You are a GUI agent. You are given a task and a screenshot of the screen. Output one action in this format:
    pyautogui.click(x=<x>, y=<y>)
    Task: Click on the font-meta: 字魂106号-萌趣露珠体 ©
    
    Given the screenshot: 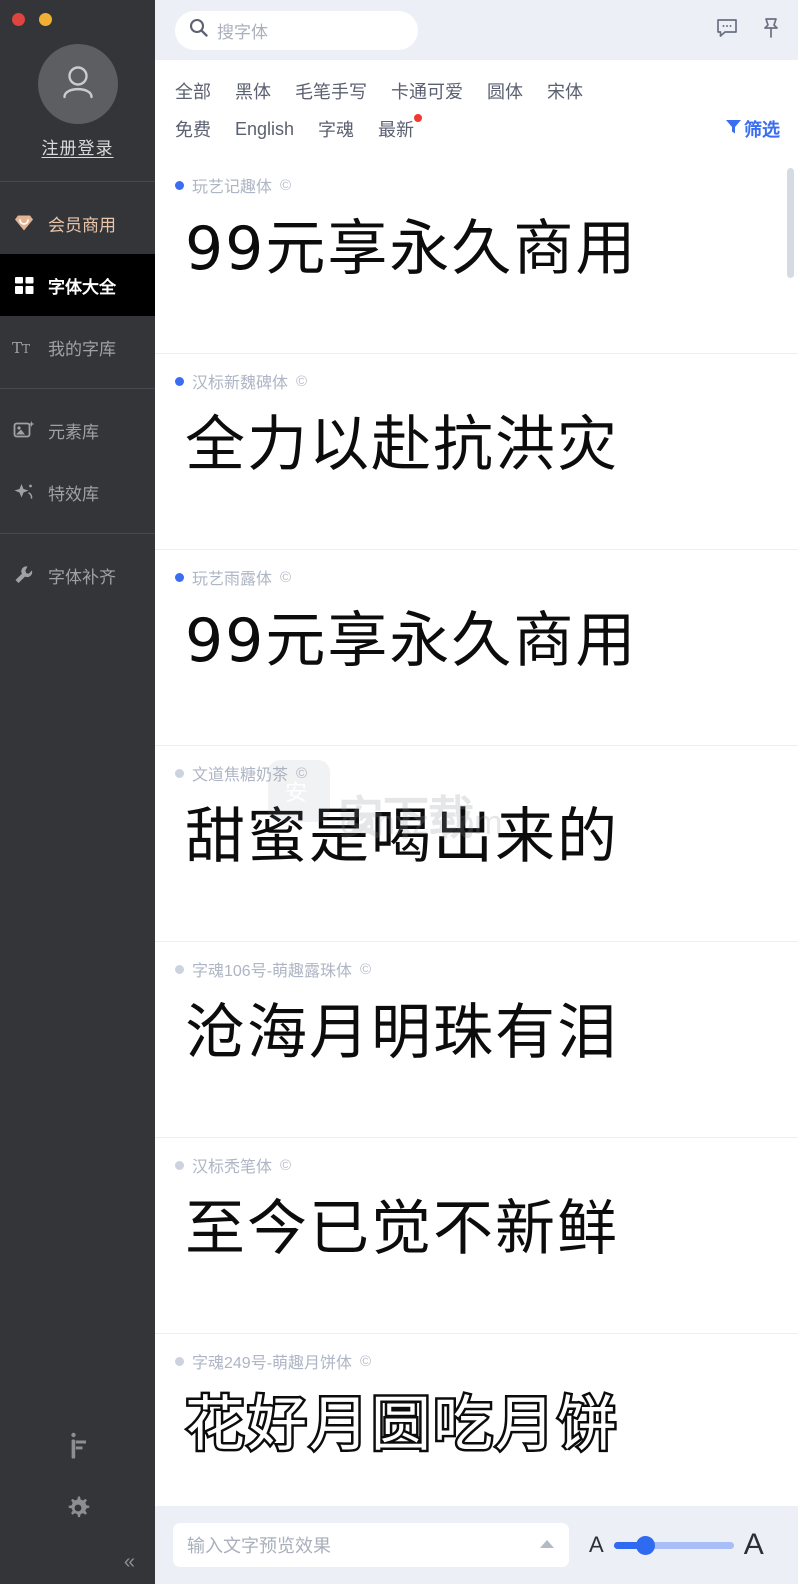 What is the action you would take?
    pyautogui.click(x=476, y=969)
    